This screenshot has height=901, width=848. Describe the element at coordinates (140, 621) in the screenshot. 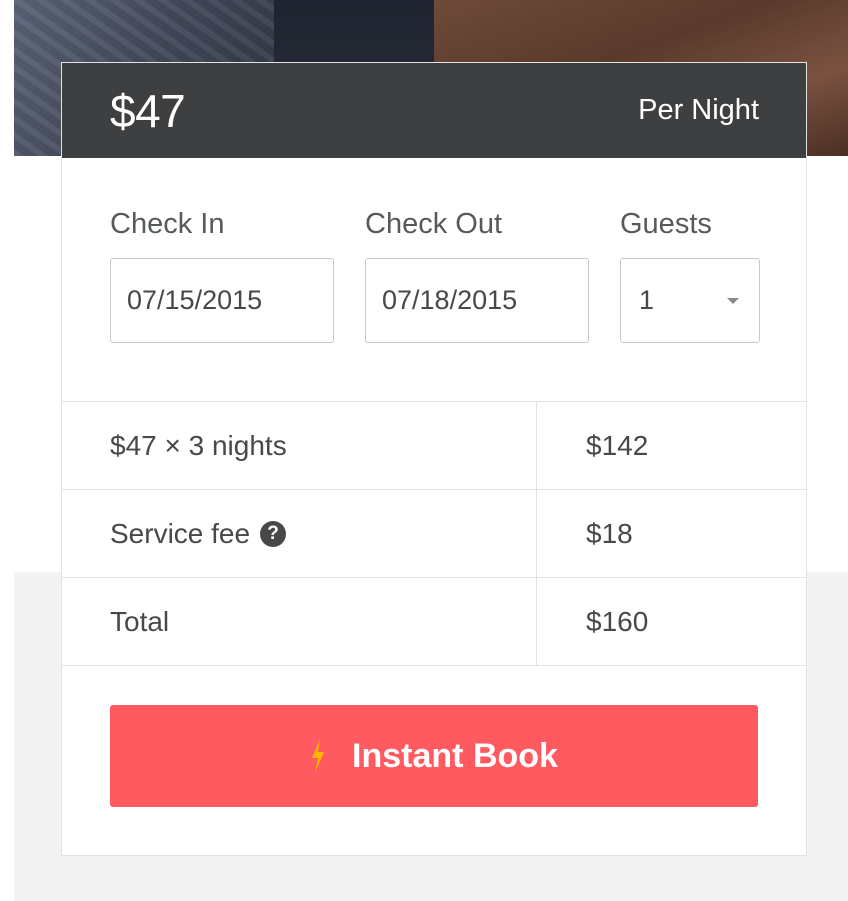

I see `total-text: Total` at that location.